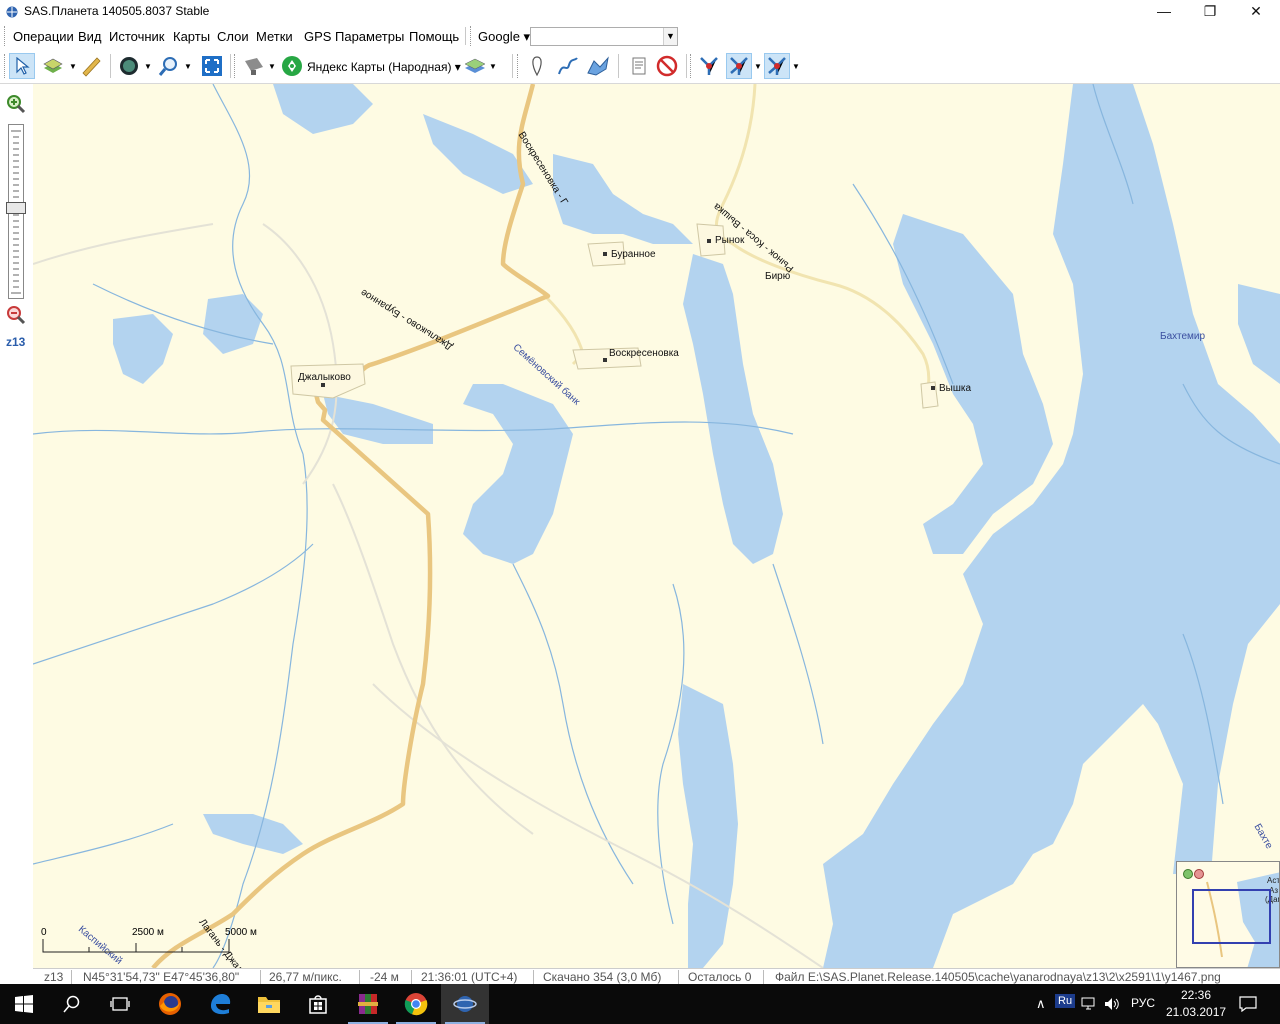 This screenshot has width=1280, height=1024. What do you see at coordinates (317, 36) in the screenshot?
I see `menu-gps: GPS` at bounding box center [317, 36].